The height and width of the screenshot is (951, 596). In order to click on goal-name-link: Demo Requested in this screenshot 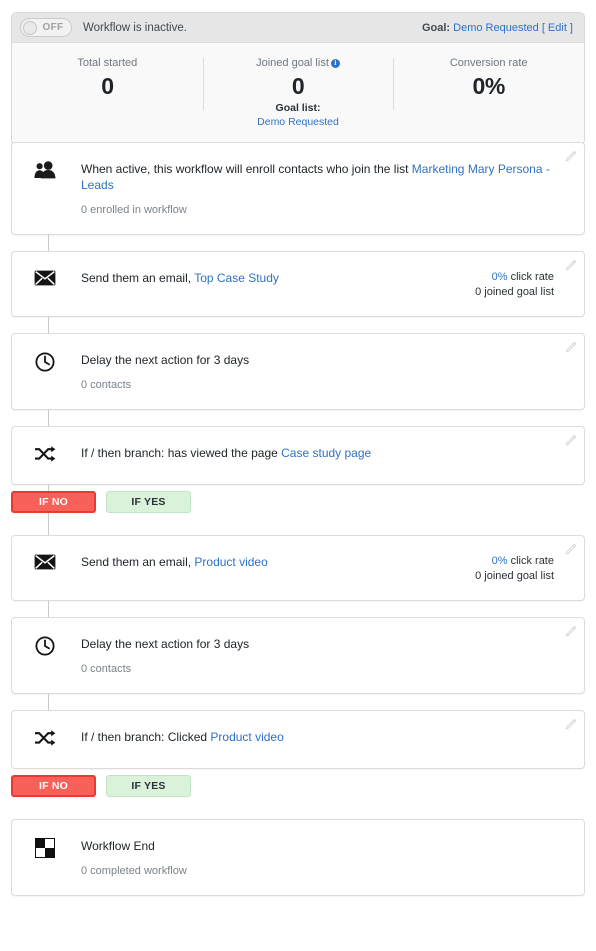, I will do `click(496, 28)`.